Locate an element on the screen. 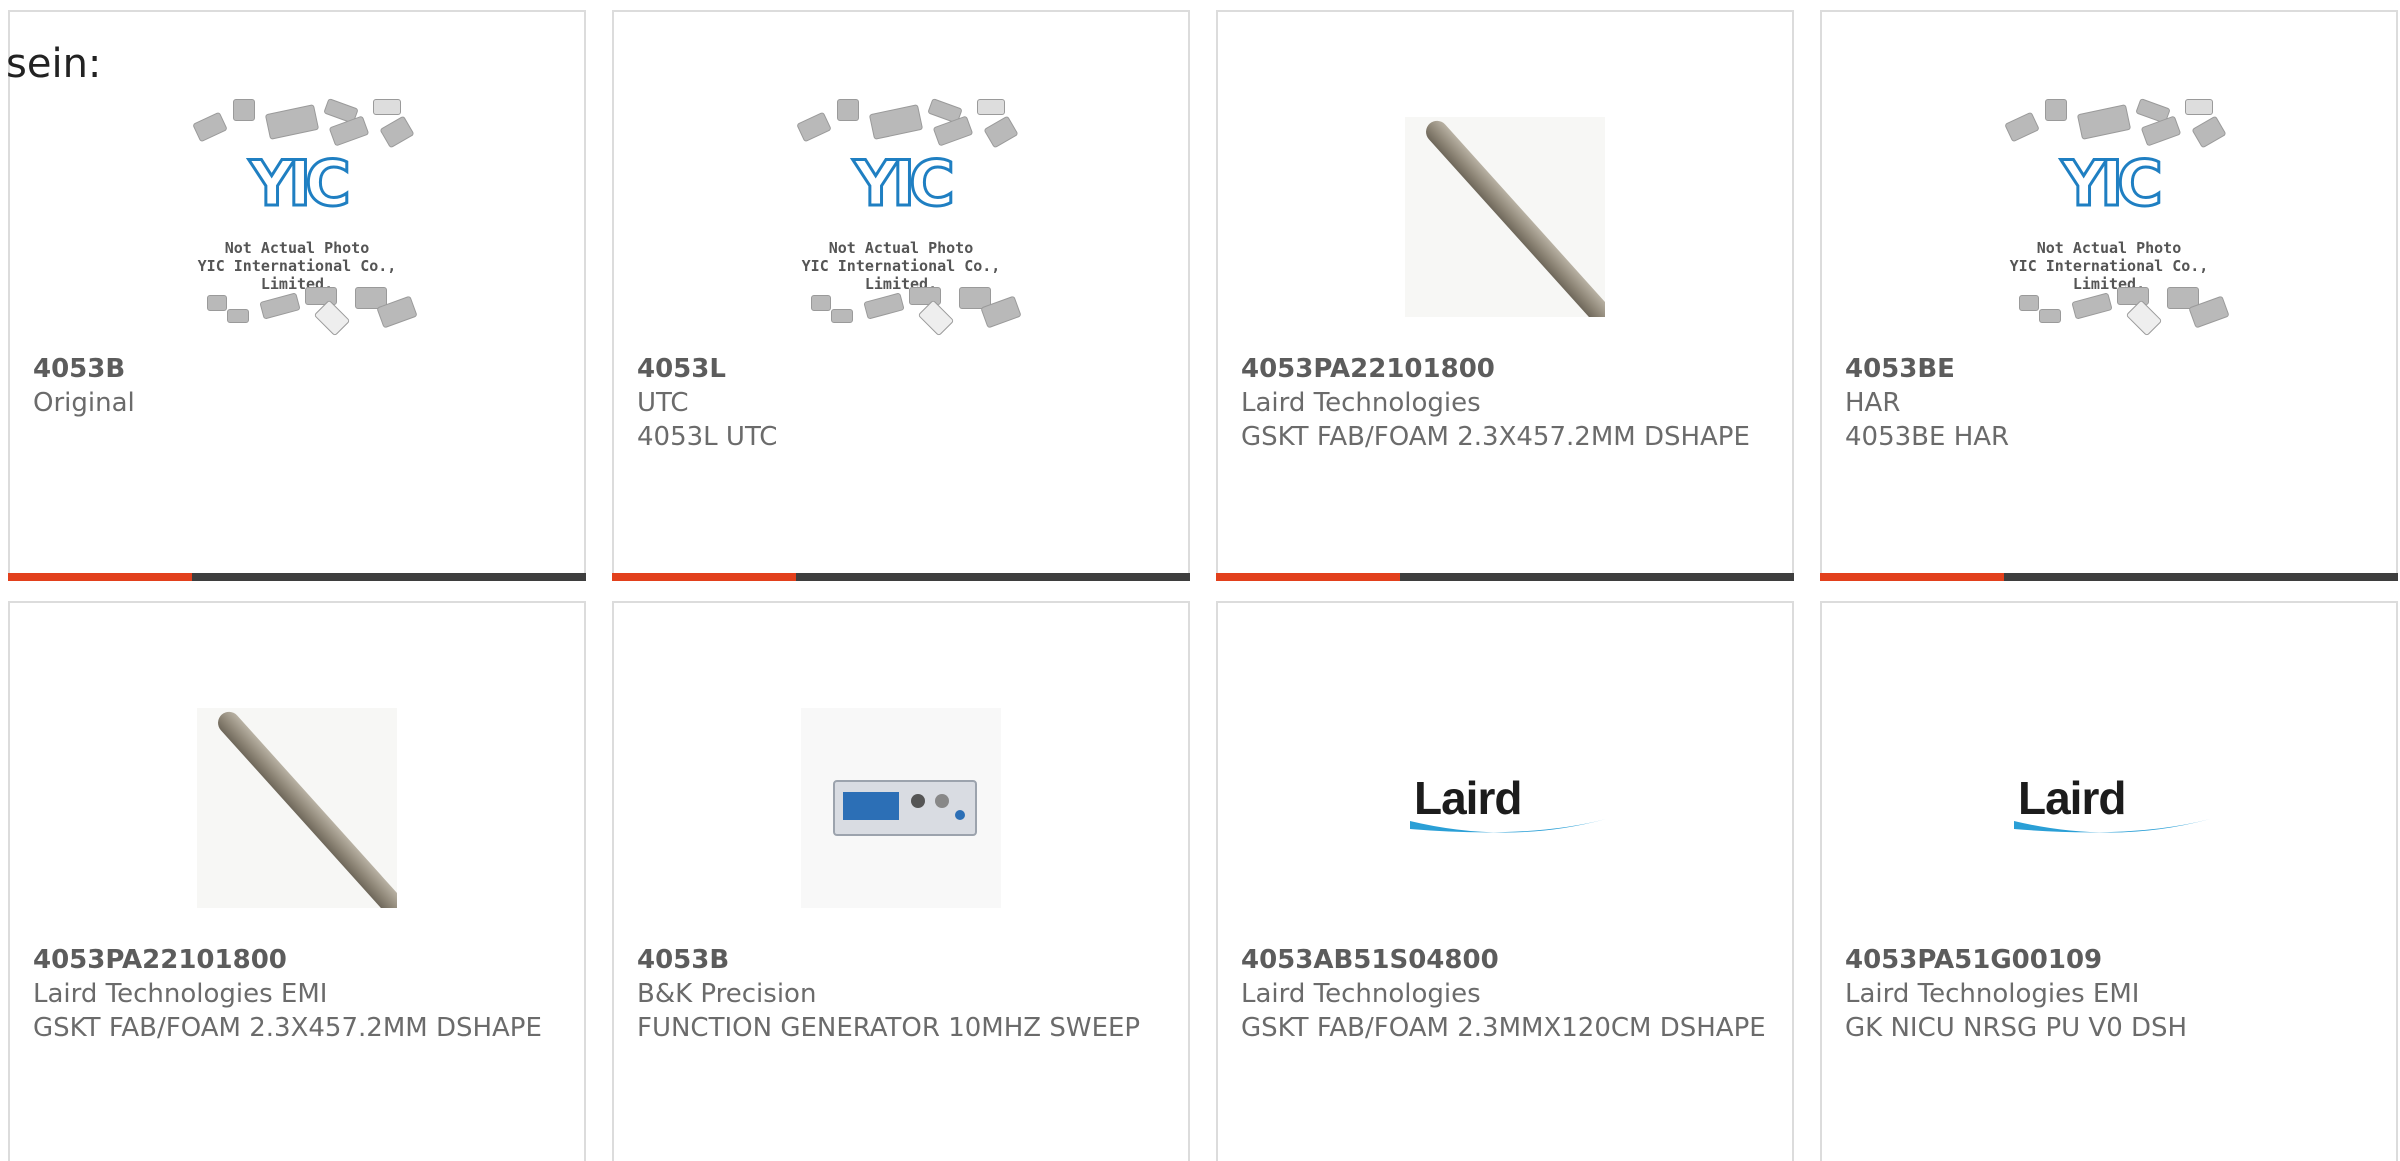 The image size is (2400, 1161). part-number: 4053AB51S04800 is located at coordinates (1508, 960).